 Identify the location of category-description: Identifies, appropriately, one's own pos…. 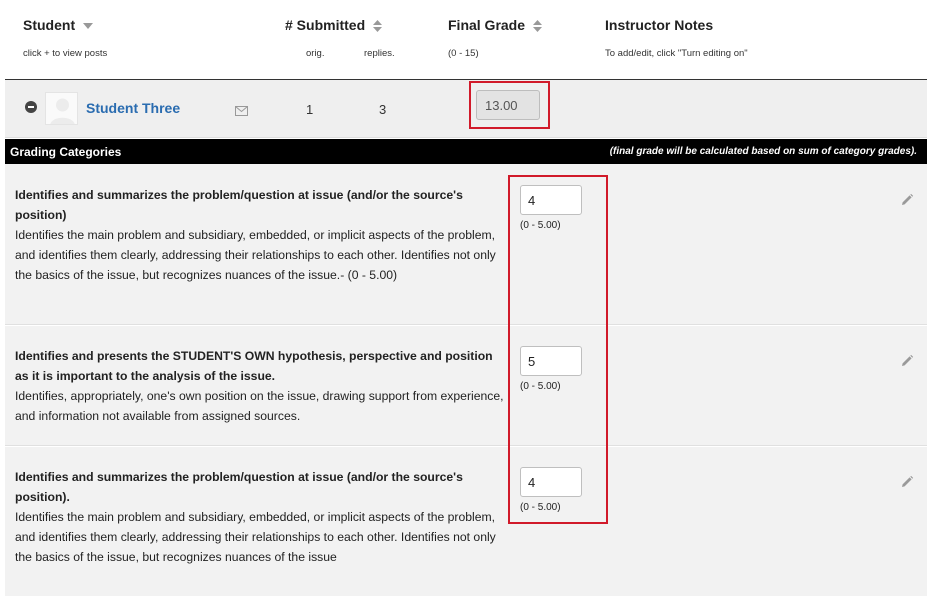
(259, 406).